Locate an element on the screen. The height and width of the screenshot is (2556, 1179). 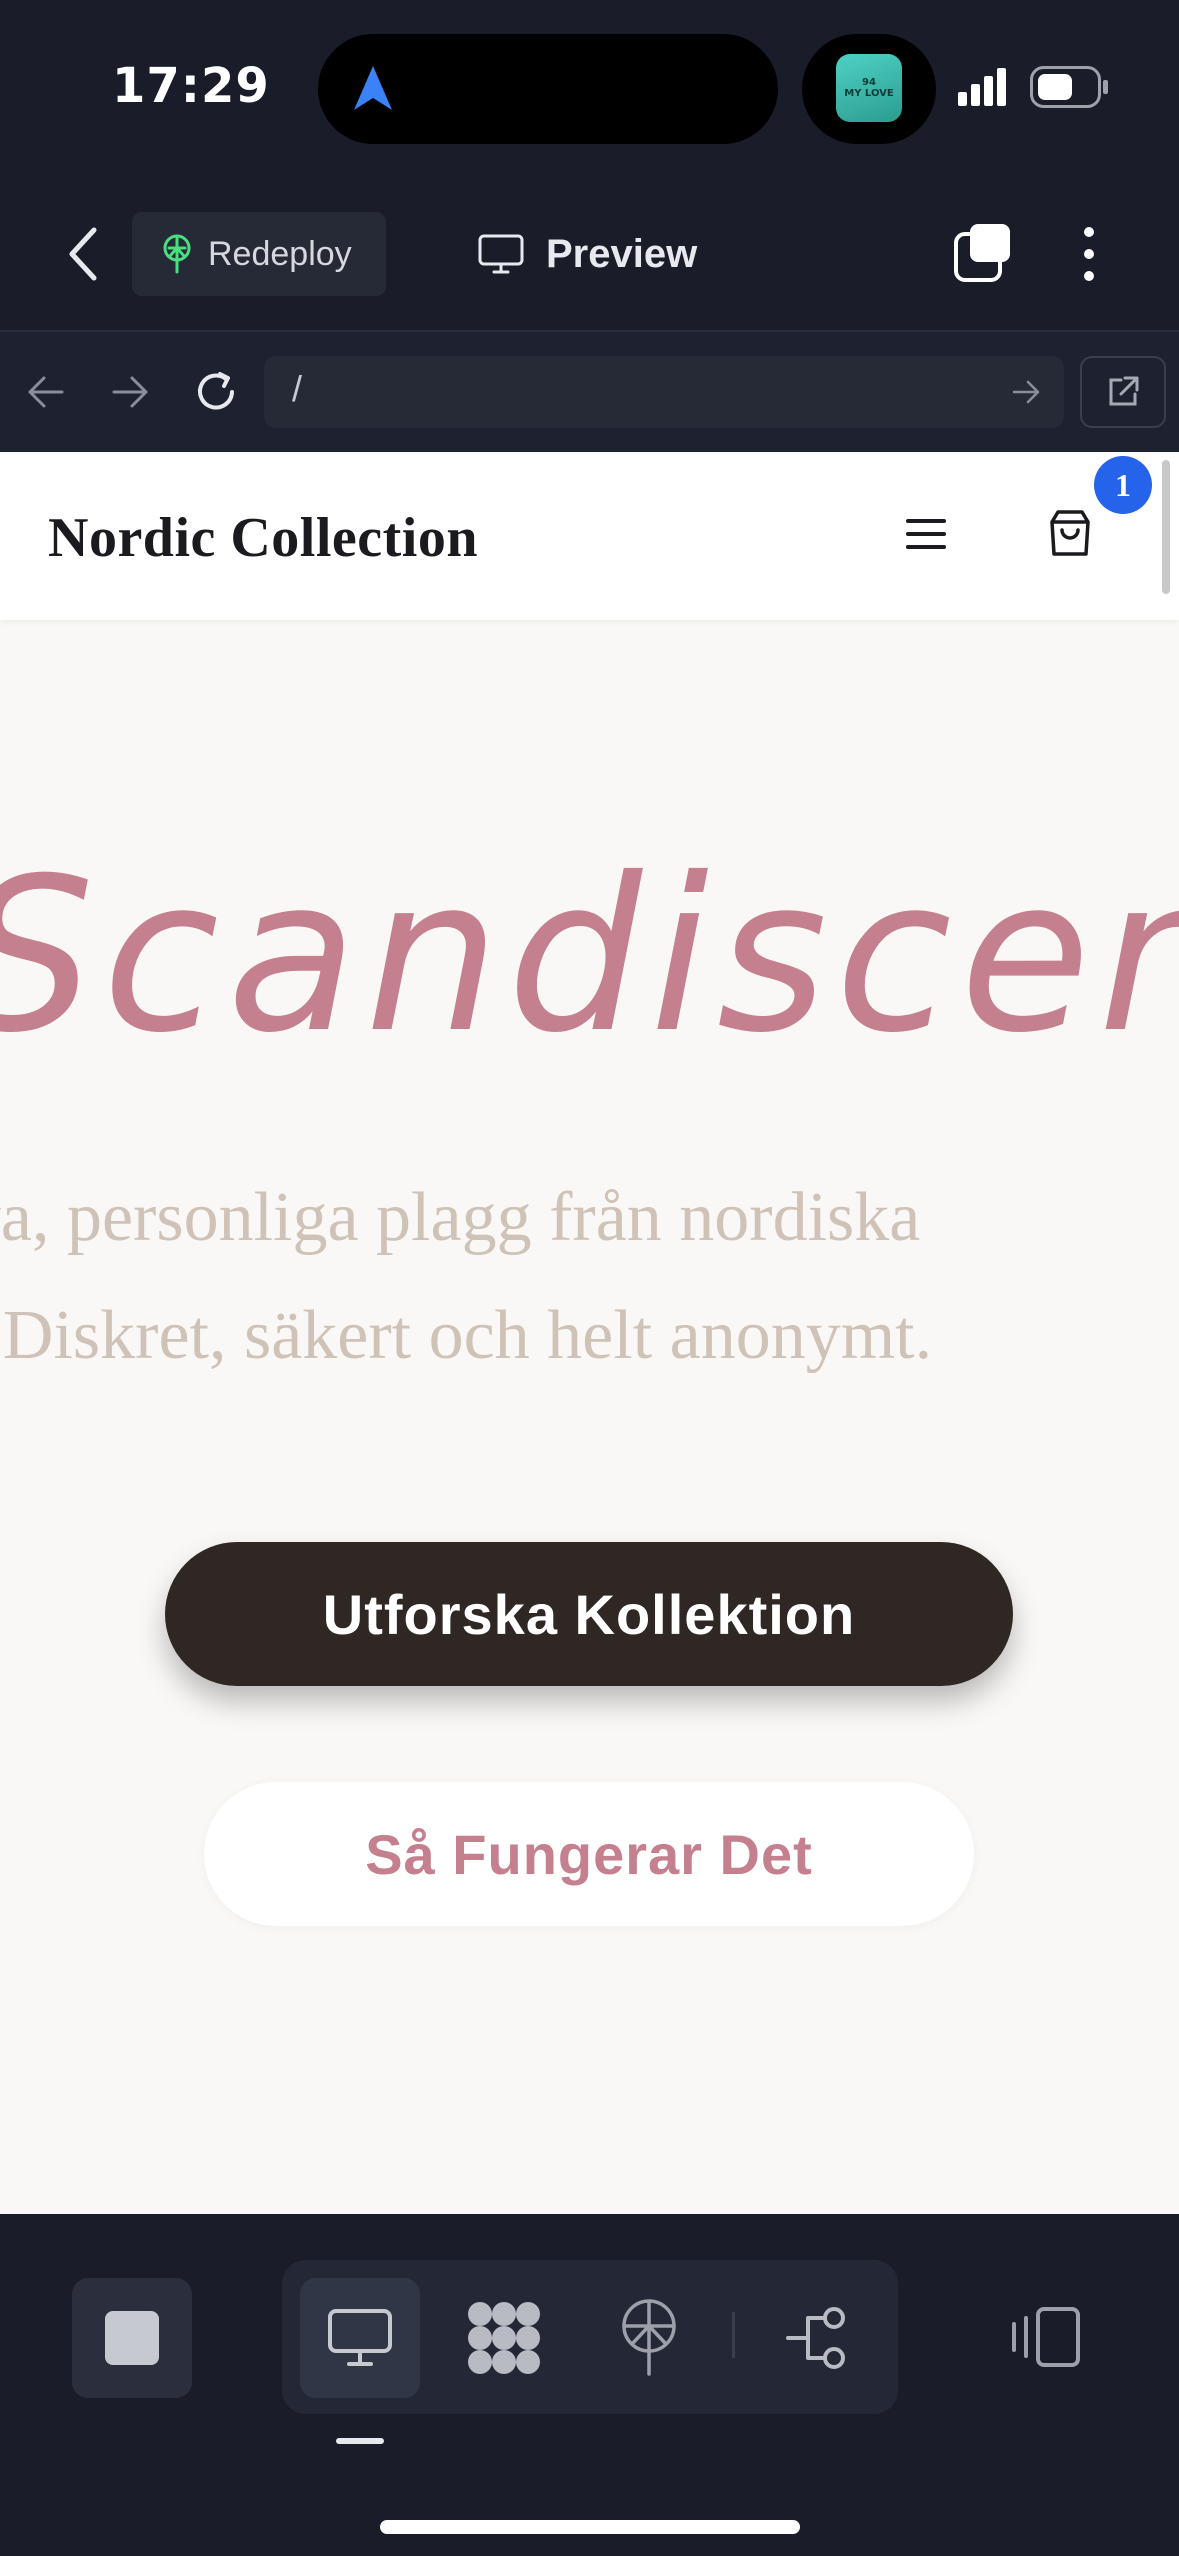
desktop-view-button is located at coordinates (360, 2338).